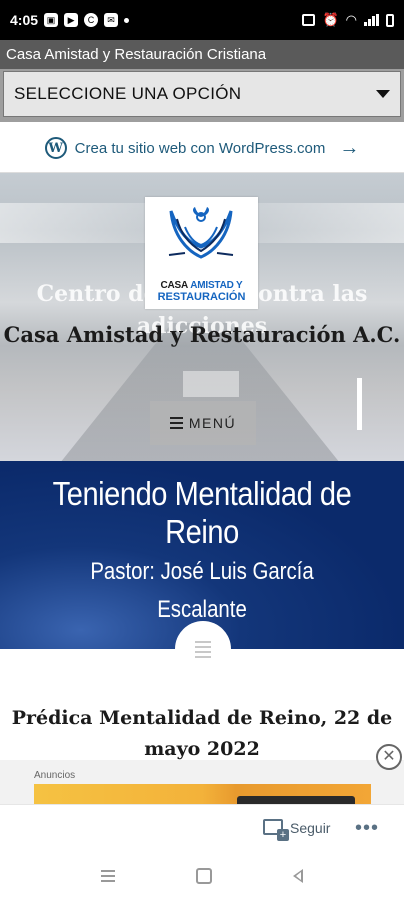 The width and height of the screenshot is (404, 900). What do you see at coordinates (309, 20) in the screenshot?
I see `cast-icon` at bounding box center [309, 20].